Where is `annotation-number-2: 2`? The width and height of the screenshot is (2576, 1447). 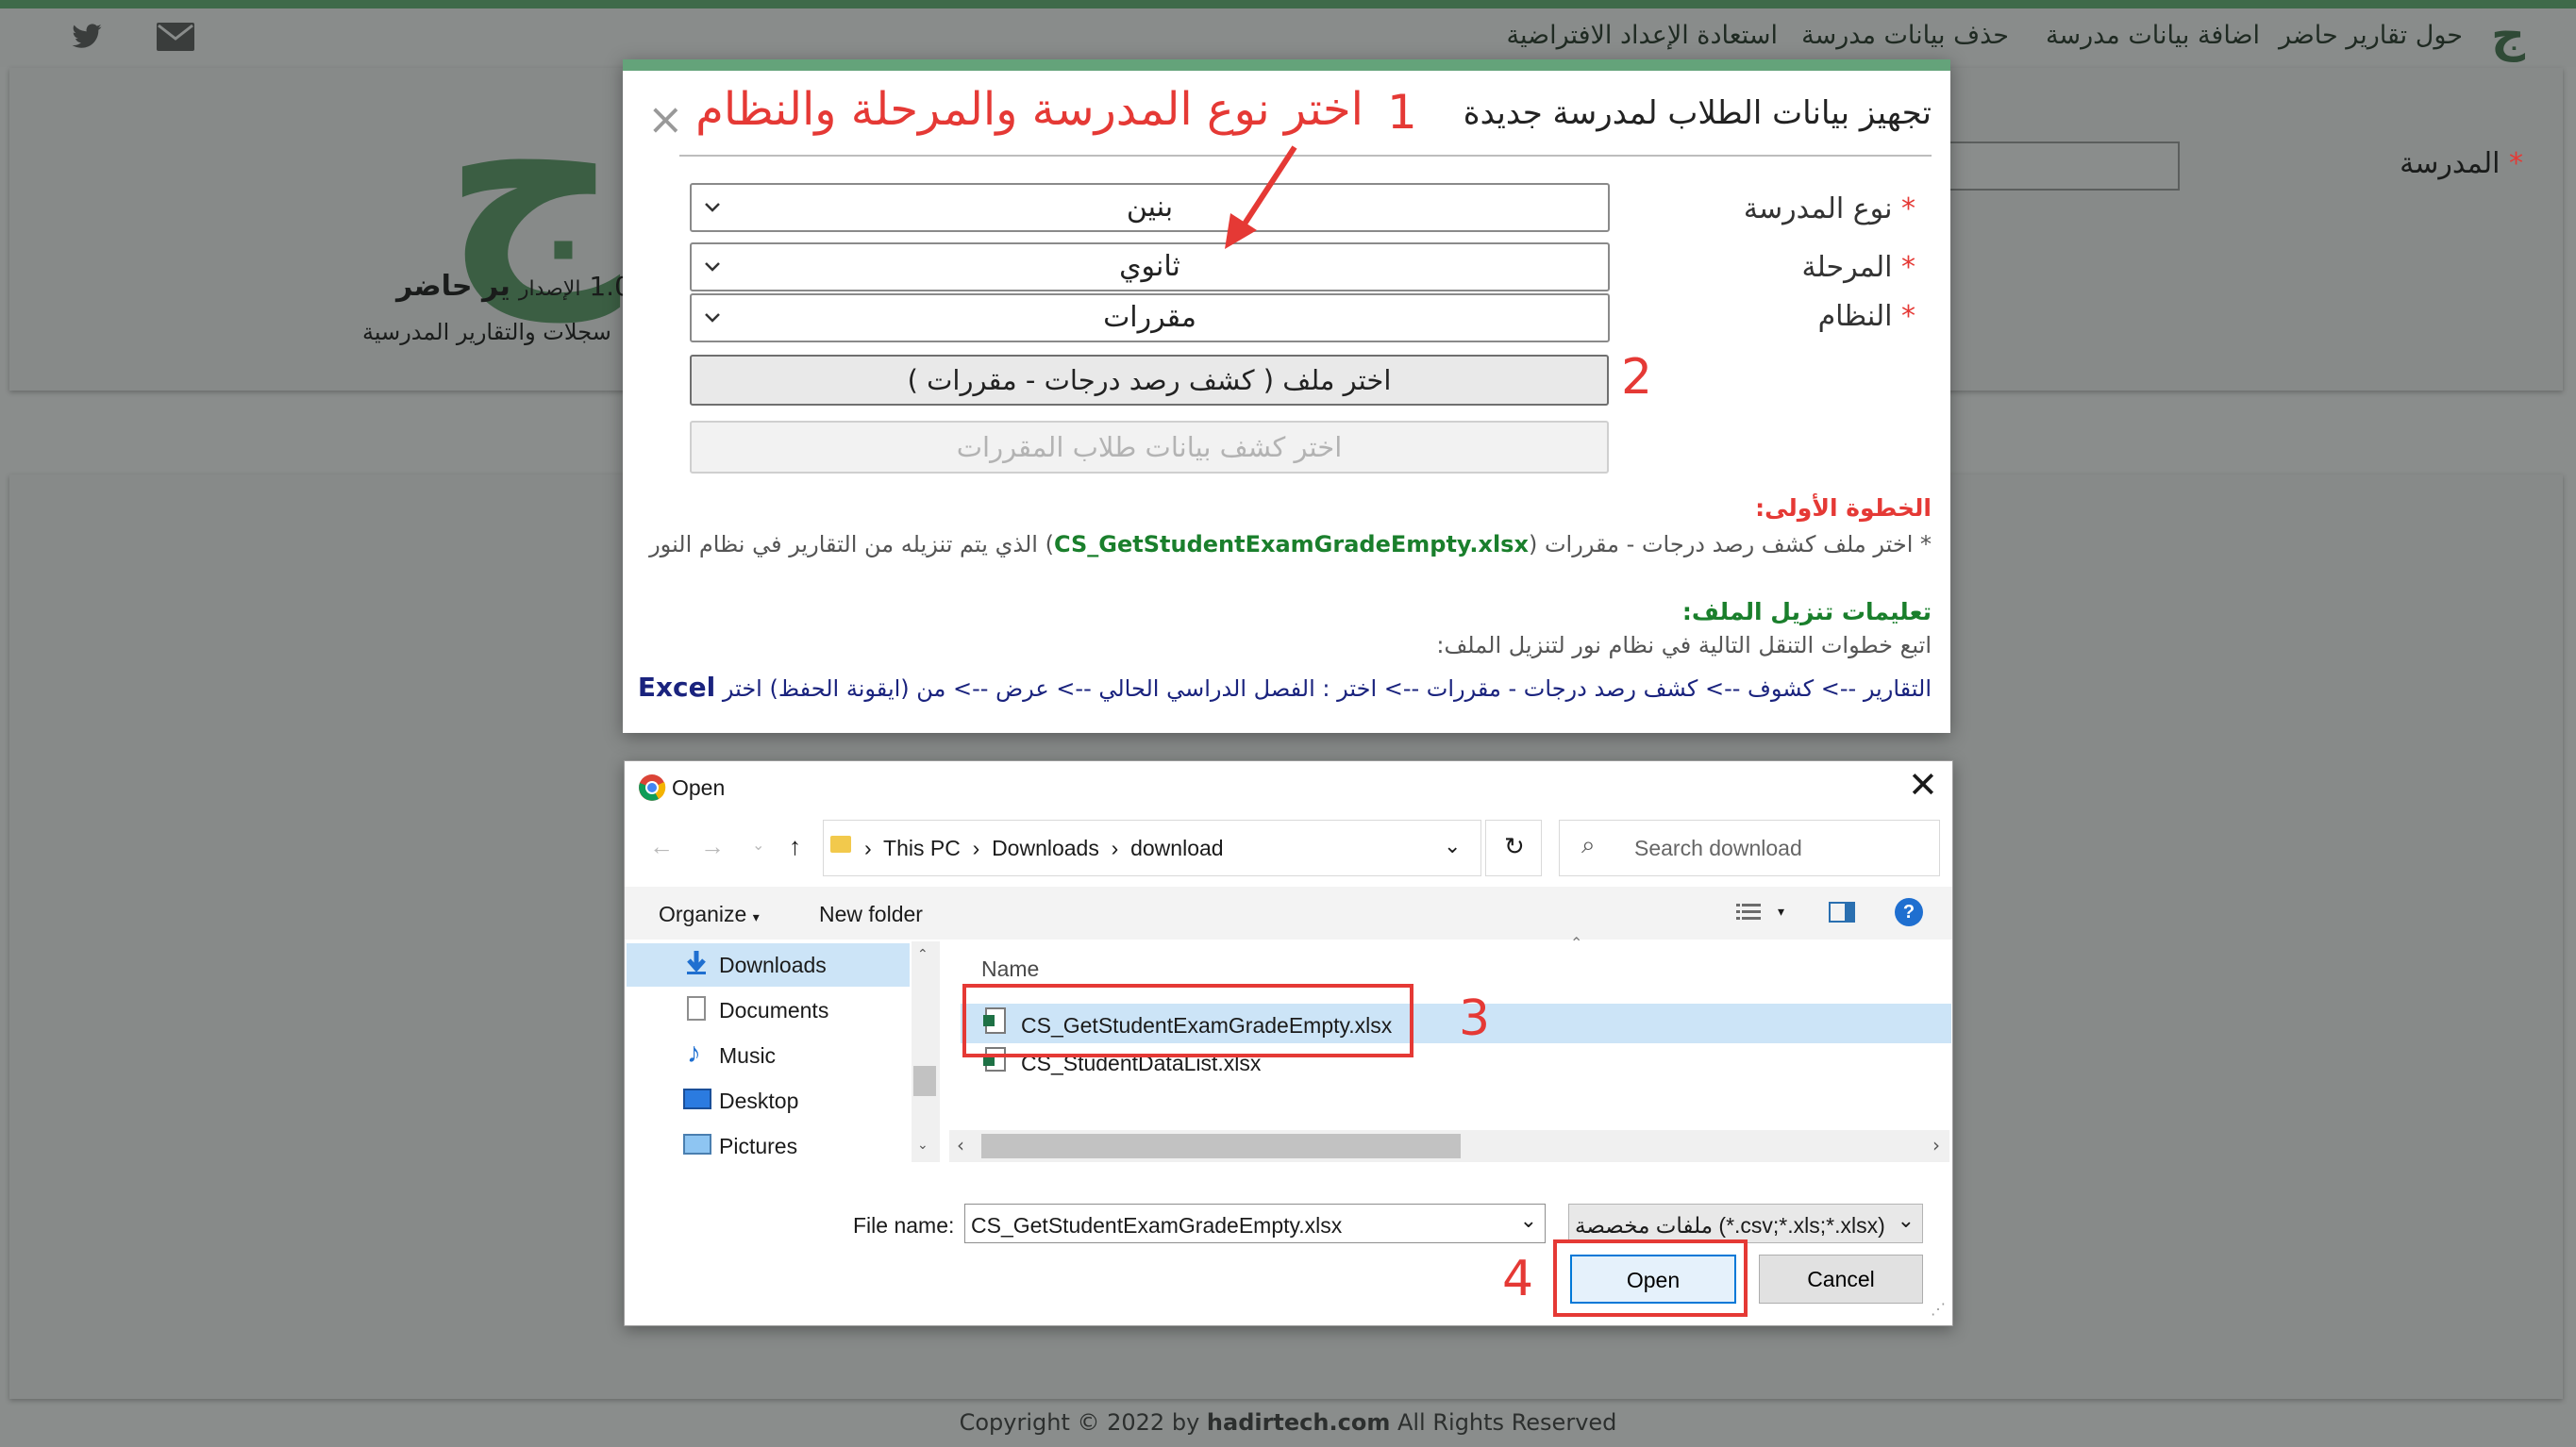 annotation-number-2: 2 is located at coordinates (1637, 377).